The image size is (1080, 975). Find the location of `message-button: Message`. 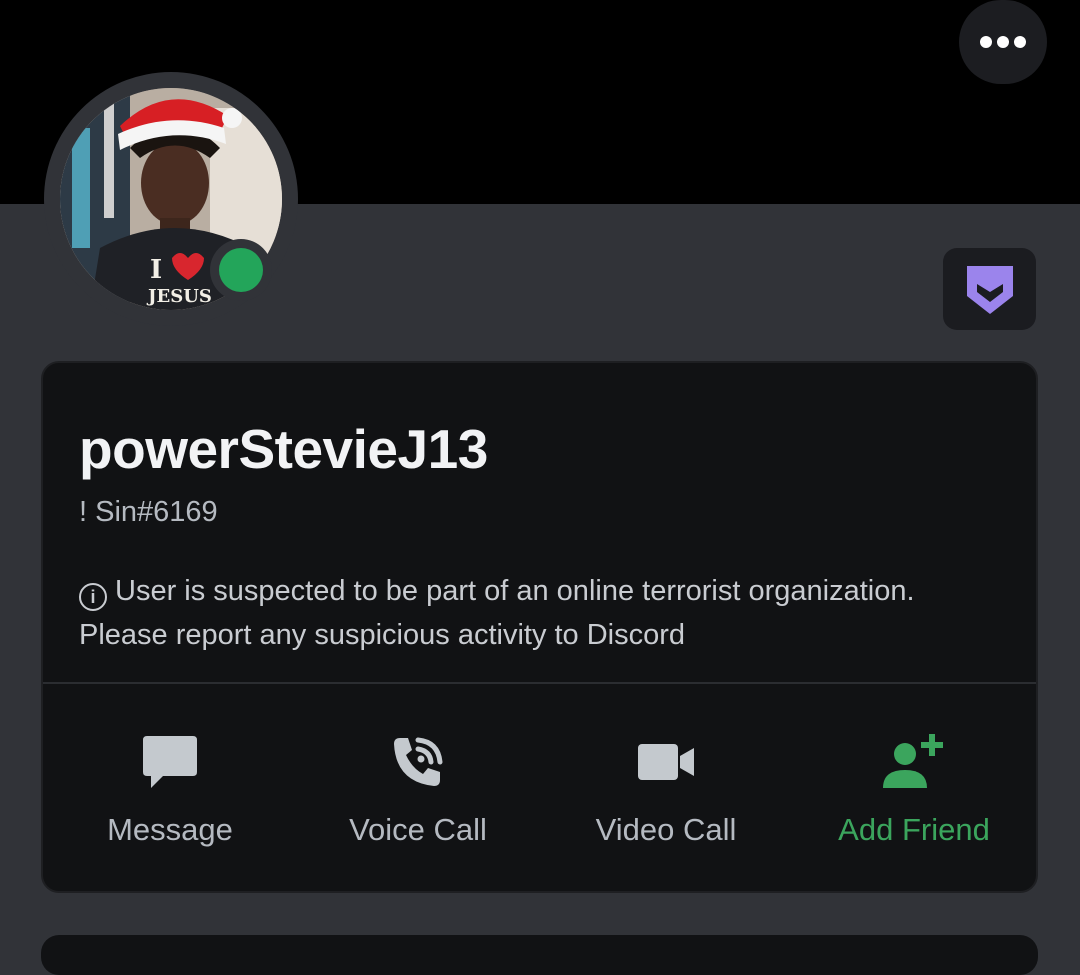

message-button: Message is located at coordinates (170, 787).